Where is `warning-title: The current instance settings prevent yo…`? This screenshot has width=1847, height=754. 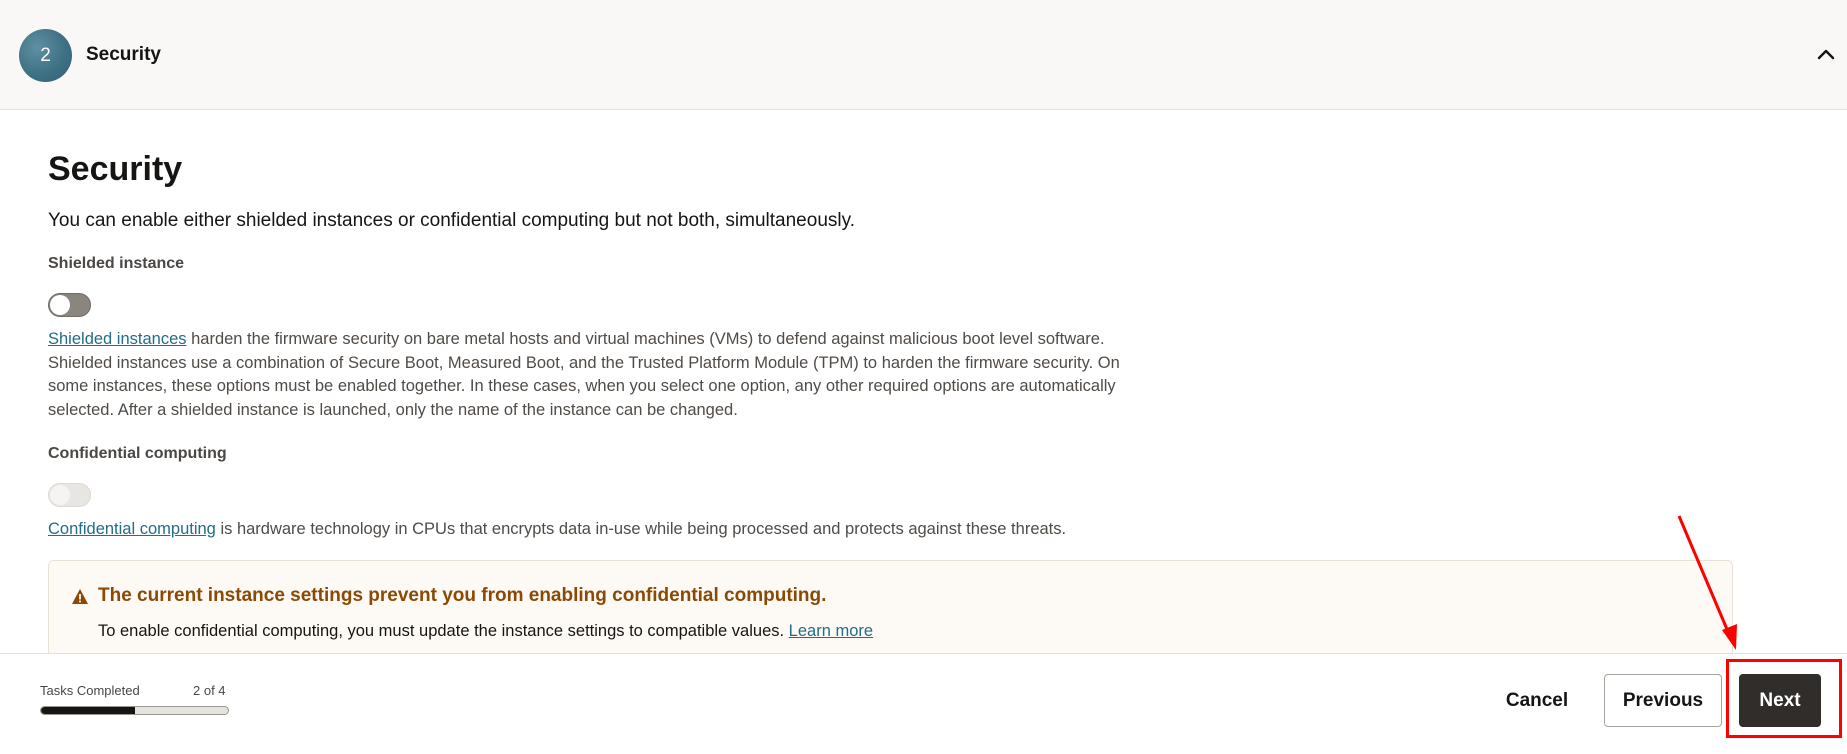 warning-title: The current instance settings prevent yo… is located at coordinates (462, 595).